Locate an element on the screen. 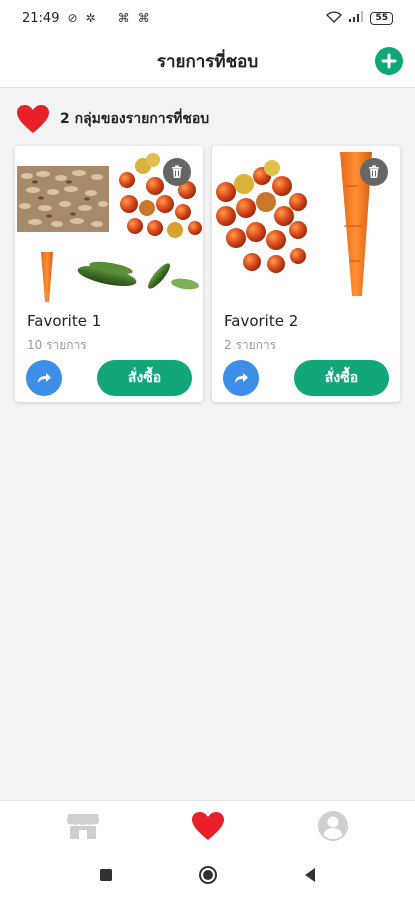  recent-apps-button is located at coordinates (106, 875).